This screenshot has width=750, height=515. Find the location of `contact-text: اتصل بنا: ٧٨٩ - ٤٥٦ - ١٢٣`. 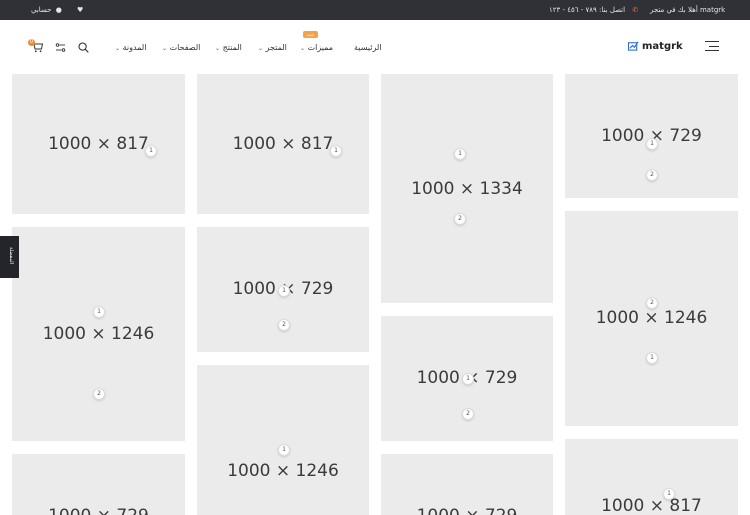

contact-text: اتصل بنا: ٧٨٩ - ٤٥٦ - ١٢٣ is located at coordinates (587, 10).